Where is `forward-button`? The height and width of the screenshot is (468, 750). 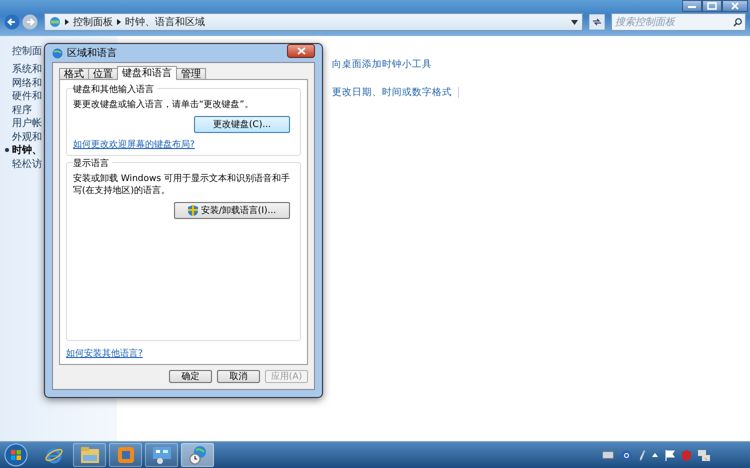
forward-button is located at coordinates (30, 22).